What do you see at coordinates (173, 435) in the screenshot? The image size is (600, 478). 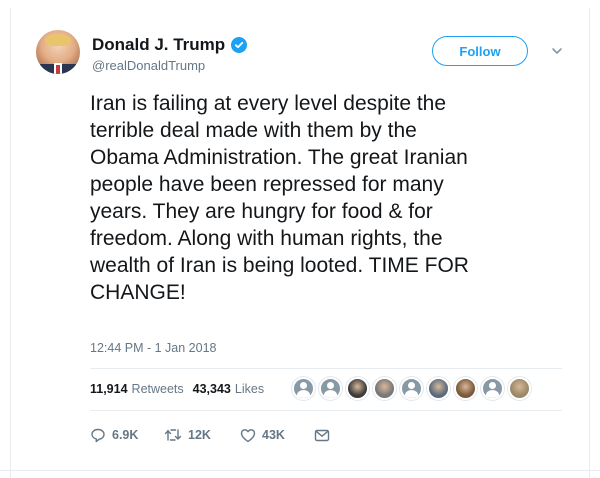 I see `retweet-icon` at bounding box center [173, 435].